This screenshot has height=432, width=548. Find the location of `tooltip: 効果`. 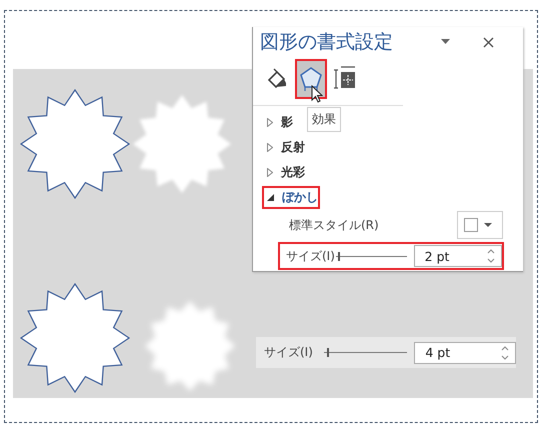

tooltip: 効果 is located at coordinates (324, 119).